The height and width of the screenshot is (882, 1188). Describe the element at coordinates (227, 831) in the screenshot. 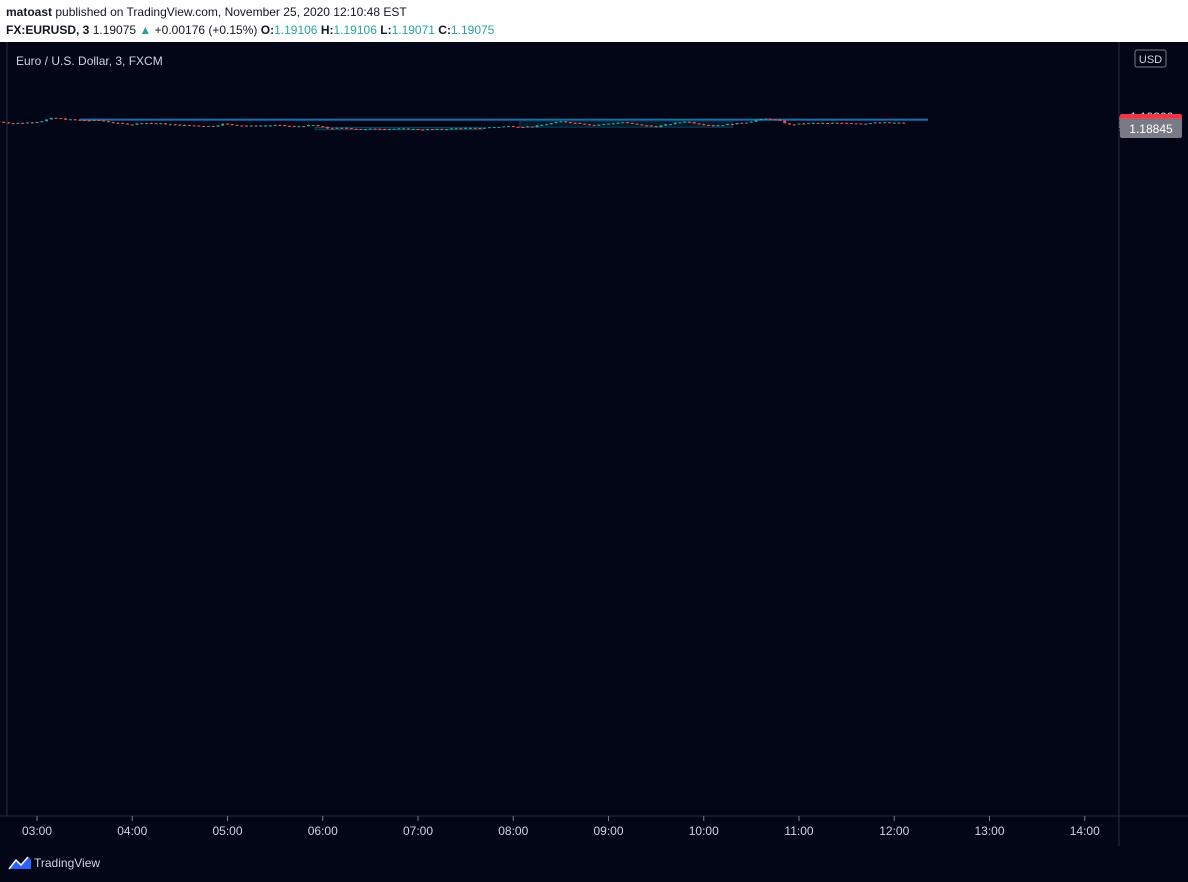

I see `x-tick-label: 05:00` at that location.